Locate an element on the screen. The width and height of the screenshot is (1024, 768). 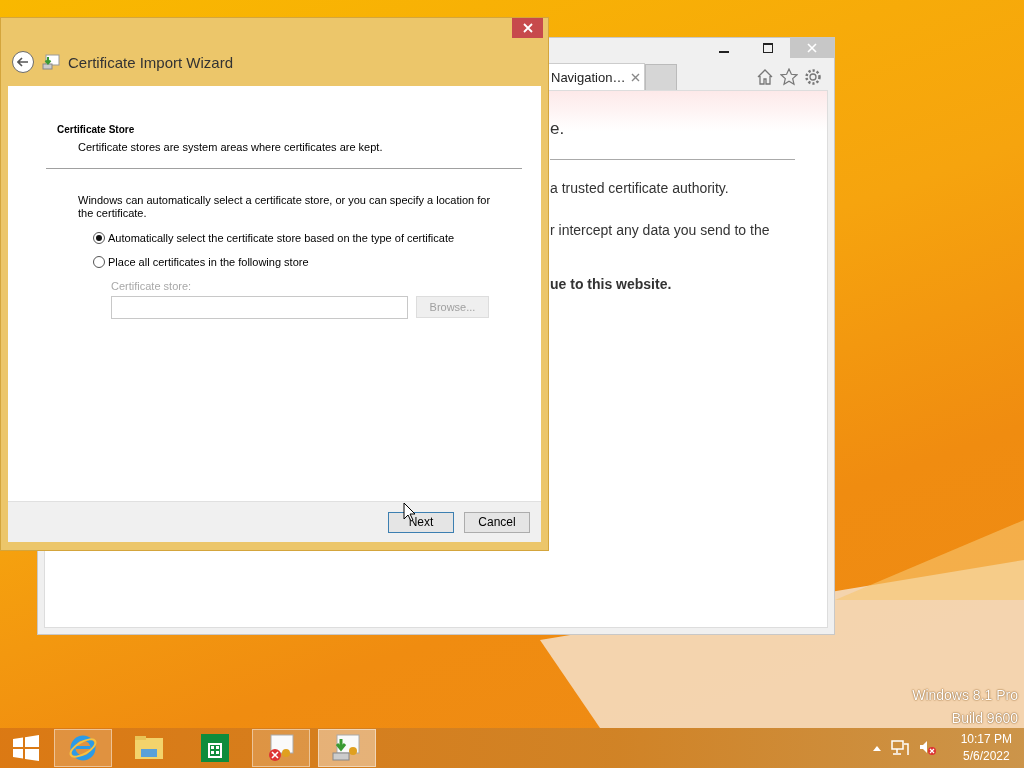
close-button is located at coordinates (527, 28).